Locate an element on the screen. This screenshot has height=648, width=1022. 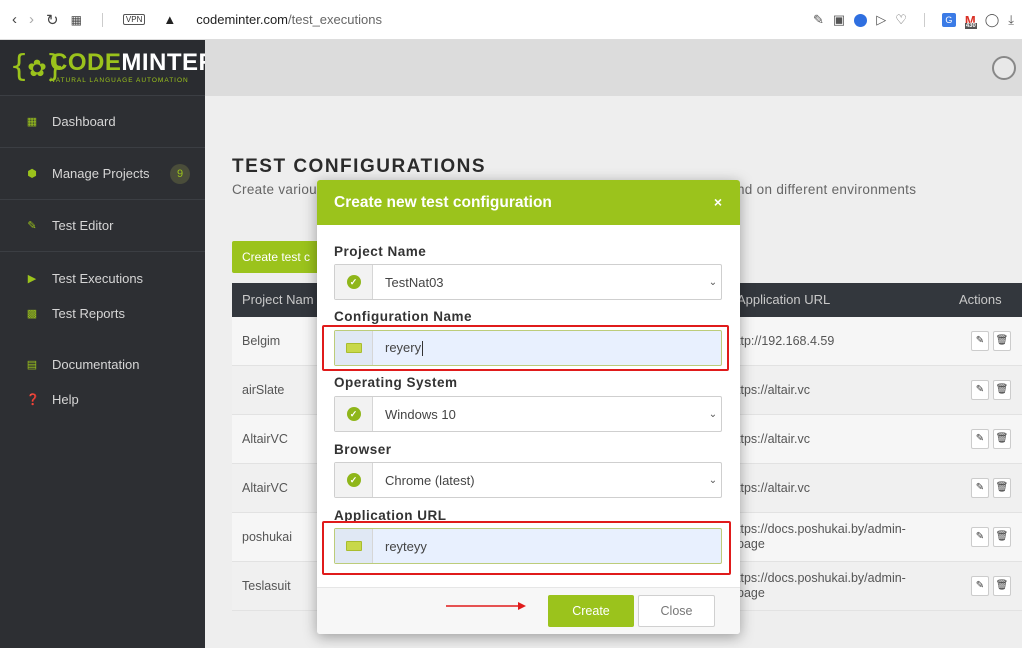
mail-count-badge: 430 is located at coordinates (970, 25).